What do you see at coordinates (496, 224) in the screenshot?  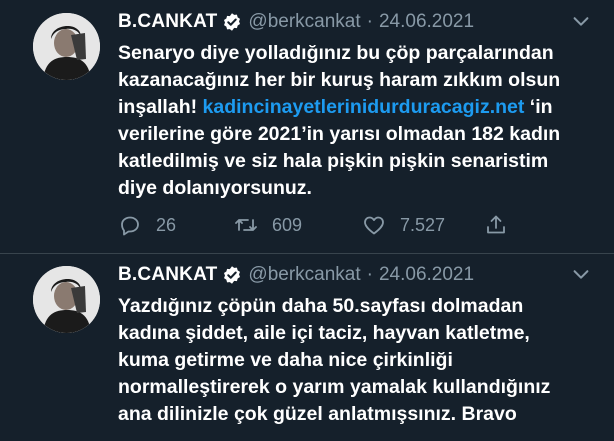 I see `share-icon` at bounding box center [496, 224].